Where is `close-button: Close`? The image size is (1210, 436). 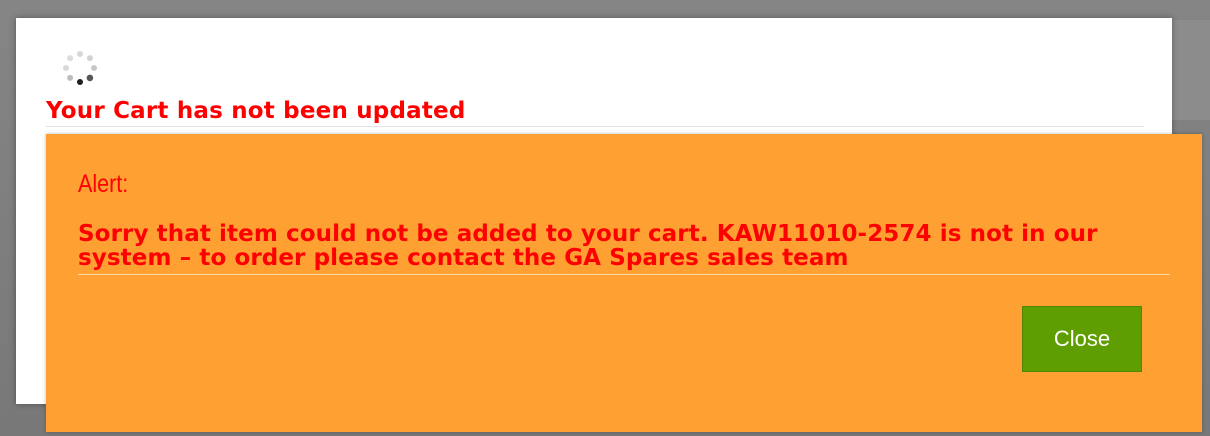
close-button: Close is located at coordinates (1082, 339).